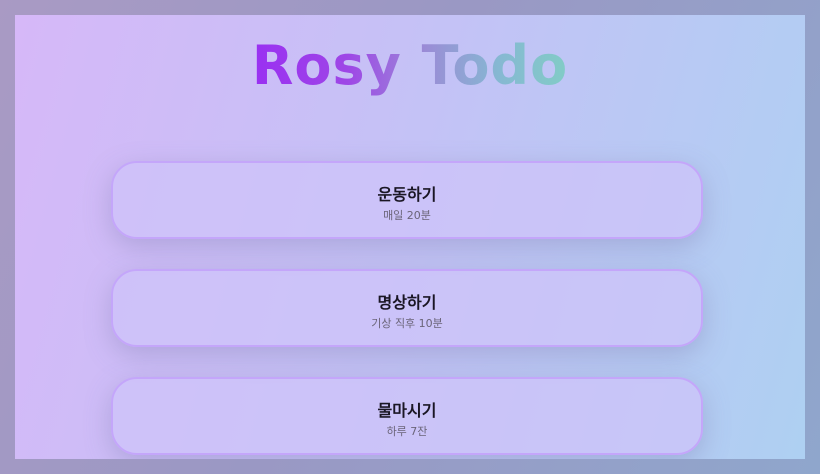 The height and width of the screenshot is (474, 820). I want to click on todo-detail: 하루 7잔, so click(407, 431).